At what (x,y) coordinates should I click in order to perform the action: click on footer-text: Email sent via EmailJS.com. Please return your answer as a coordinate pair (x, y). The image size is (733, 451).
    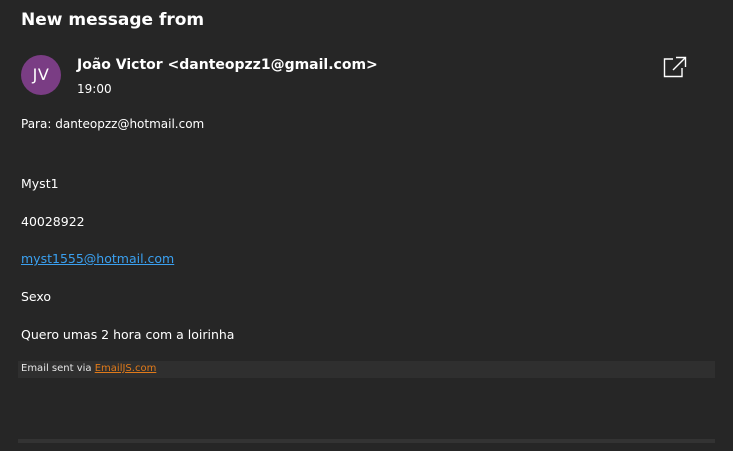
    Looking at the image, I should click on (88, 368).